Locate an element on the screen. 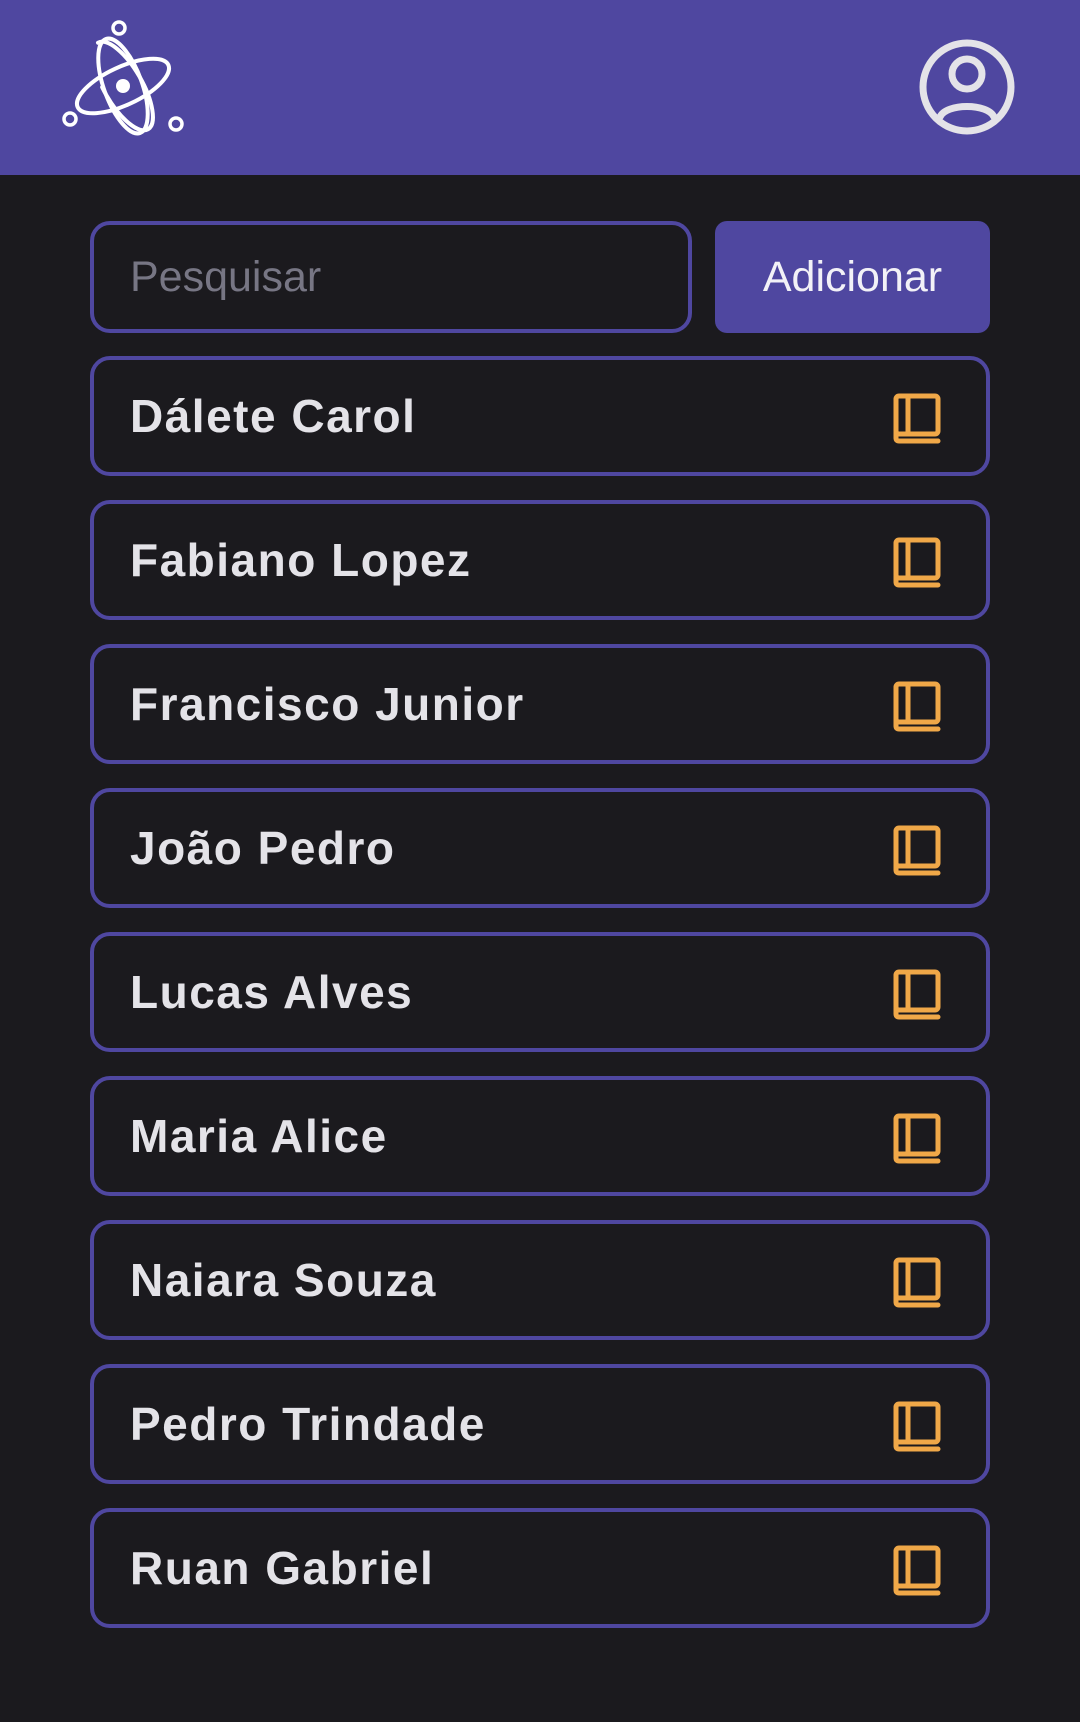 This screenshot has height=1722, width=1080. list-item-label: Lucas Alves is located at coordinates (272, 992).